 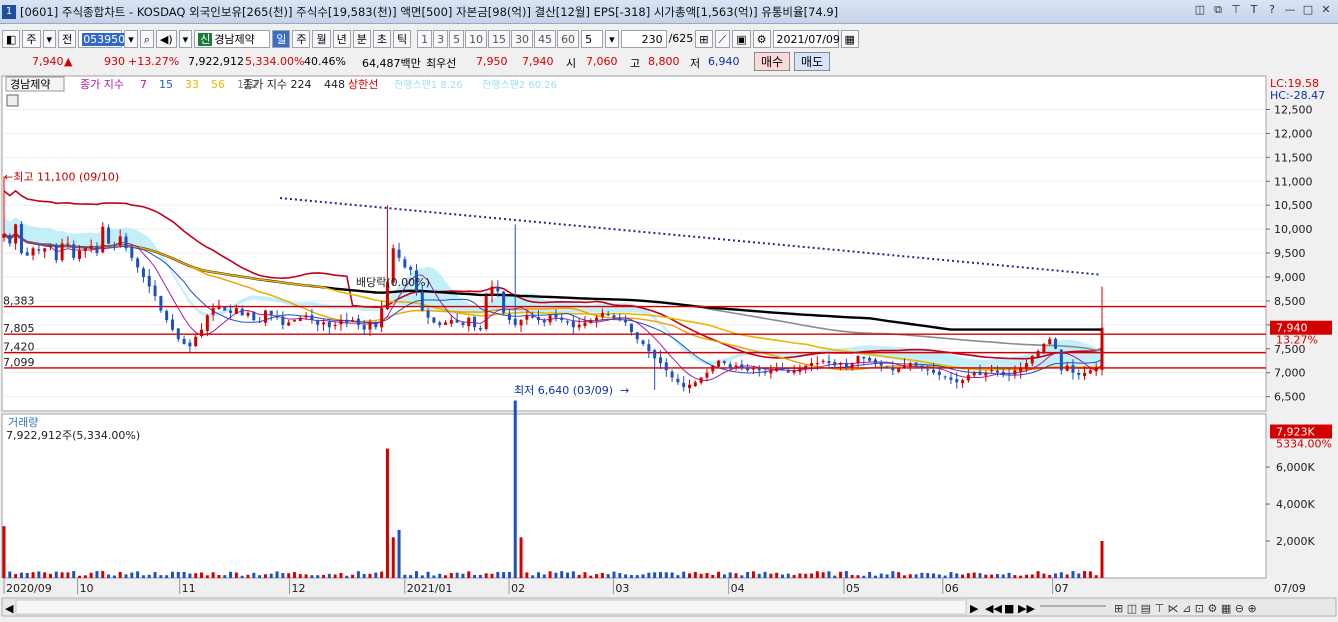 I want to click on sell-button: 매도, so click(x=812, y=61).